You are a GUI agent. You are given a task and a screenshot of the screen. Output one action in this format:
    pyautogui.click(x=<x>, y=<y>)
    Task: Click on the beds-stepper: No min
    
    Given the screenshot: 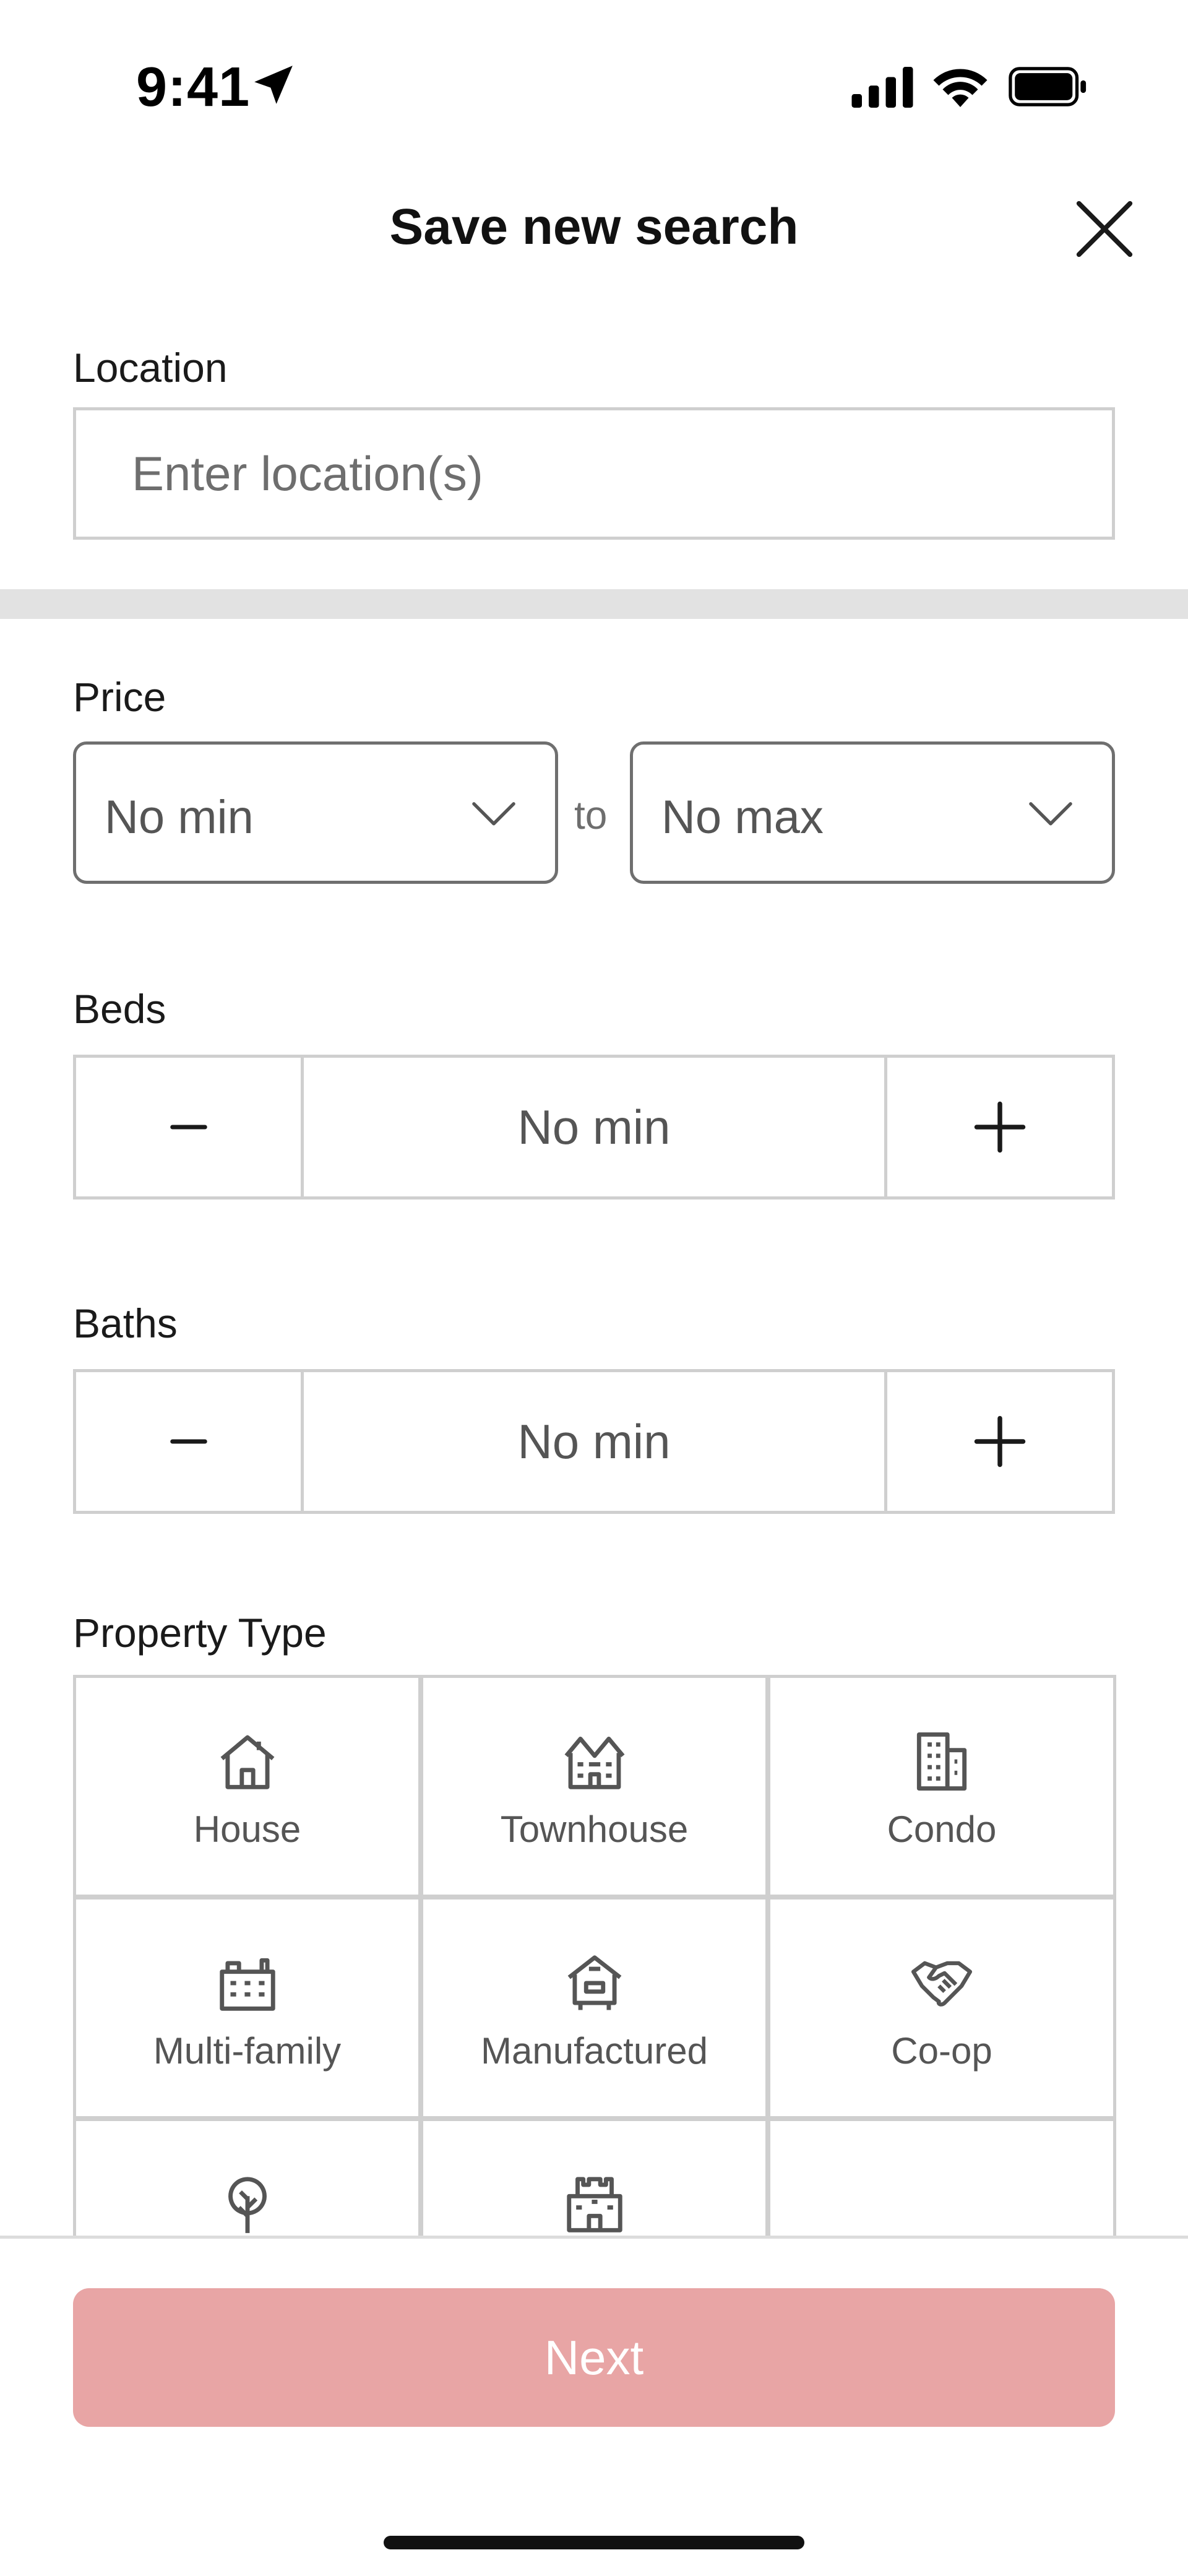 What is the action you would take?
    pyautogui.click(x=594, y=1127)
    